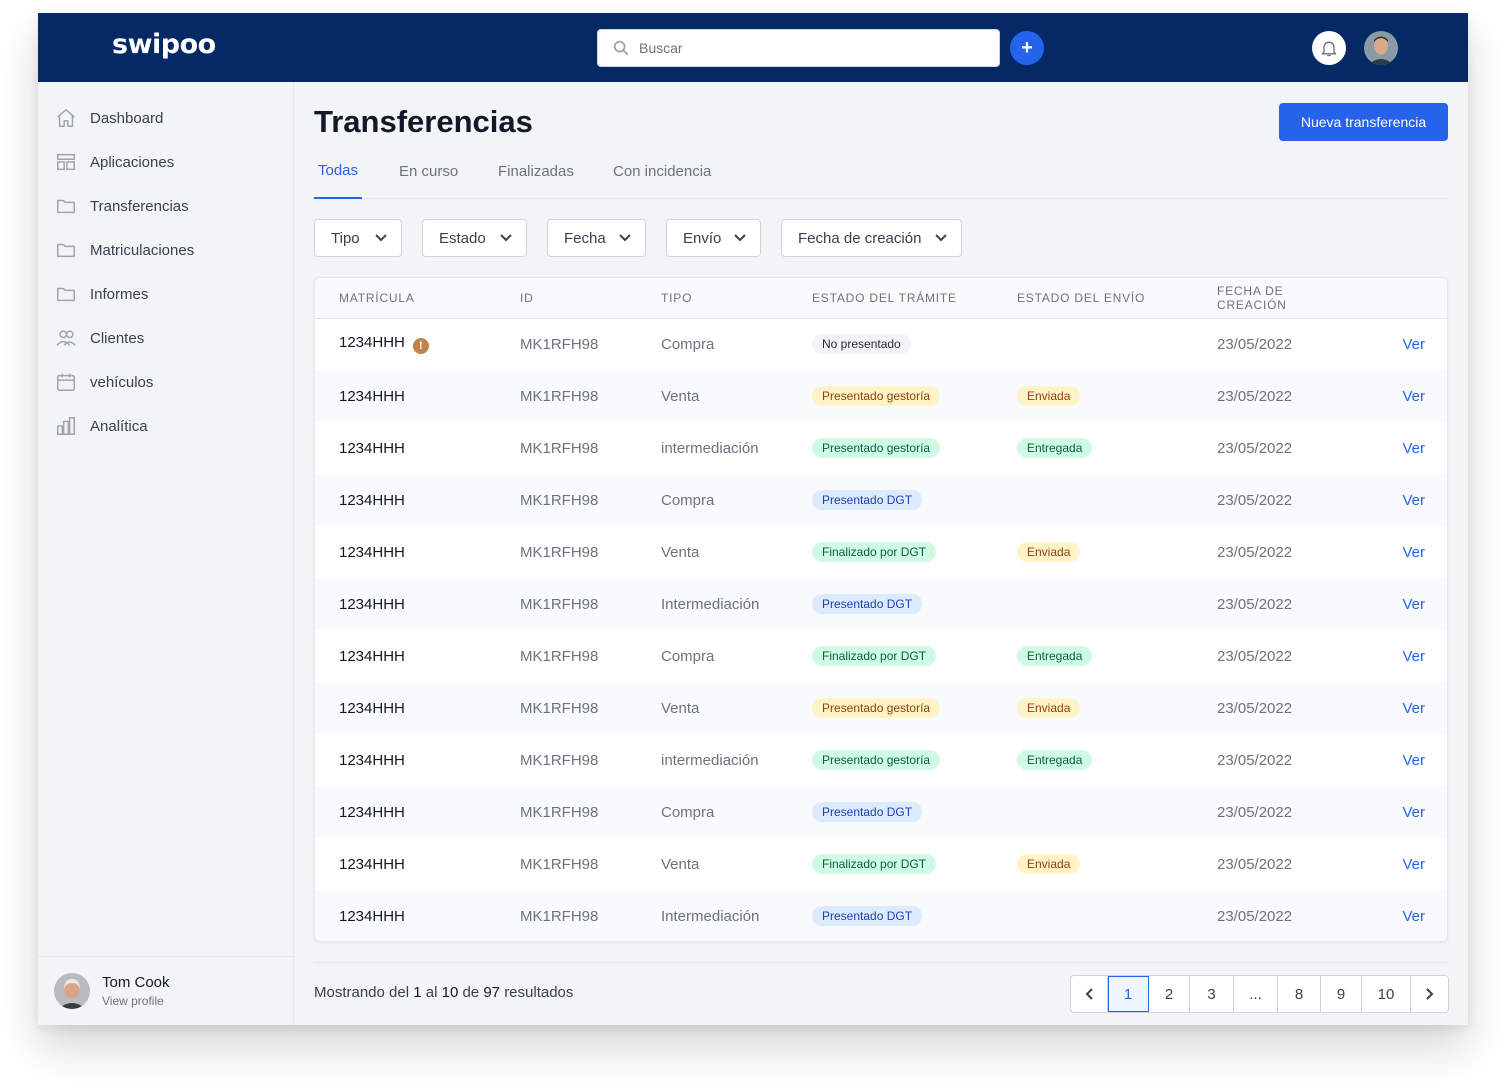  What do you see at coordinates (139, 206) in the screenshot?
I see `sidebar-item-label: Transferencias` at bounding box center [139, 206].